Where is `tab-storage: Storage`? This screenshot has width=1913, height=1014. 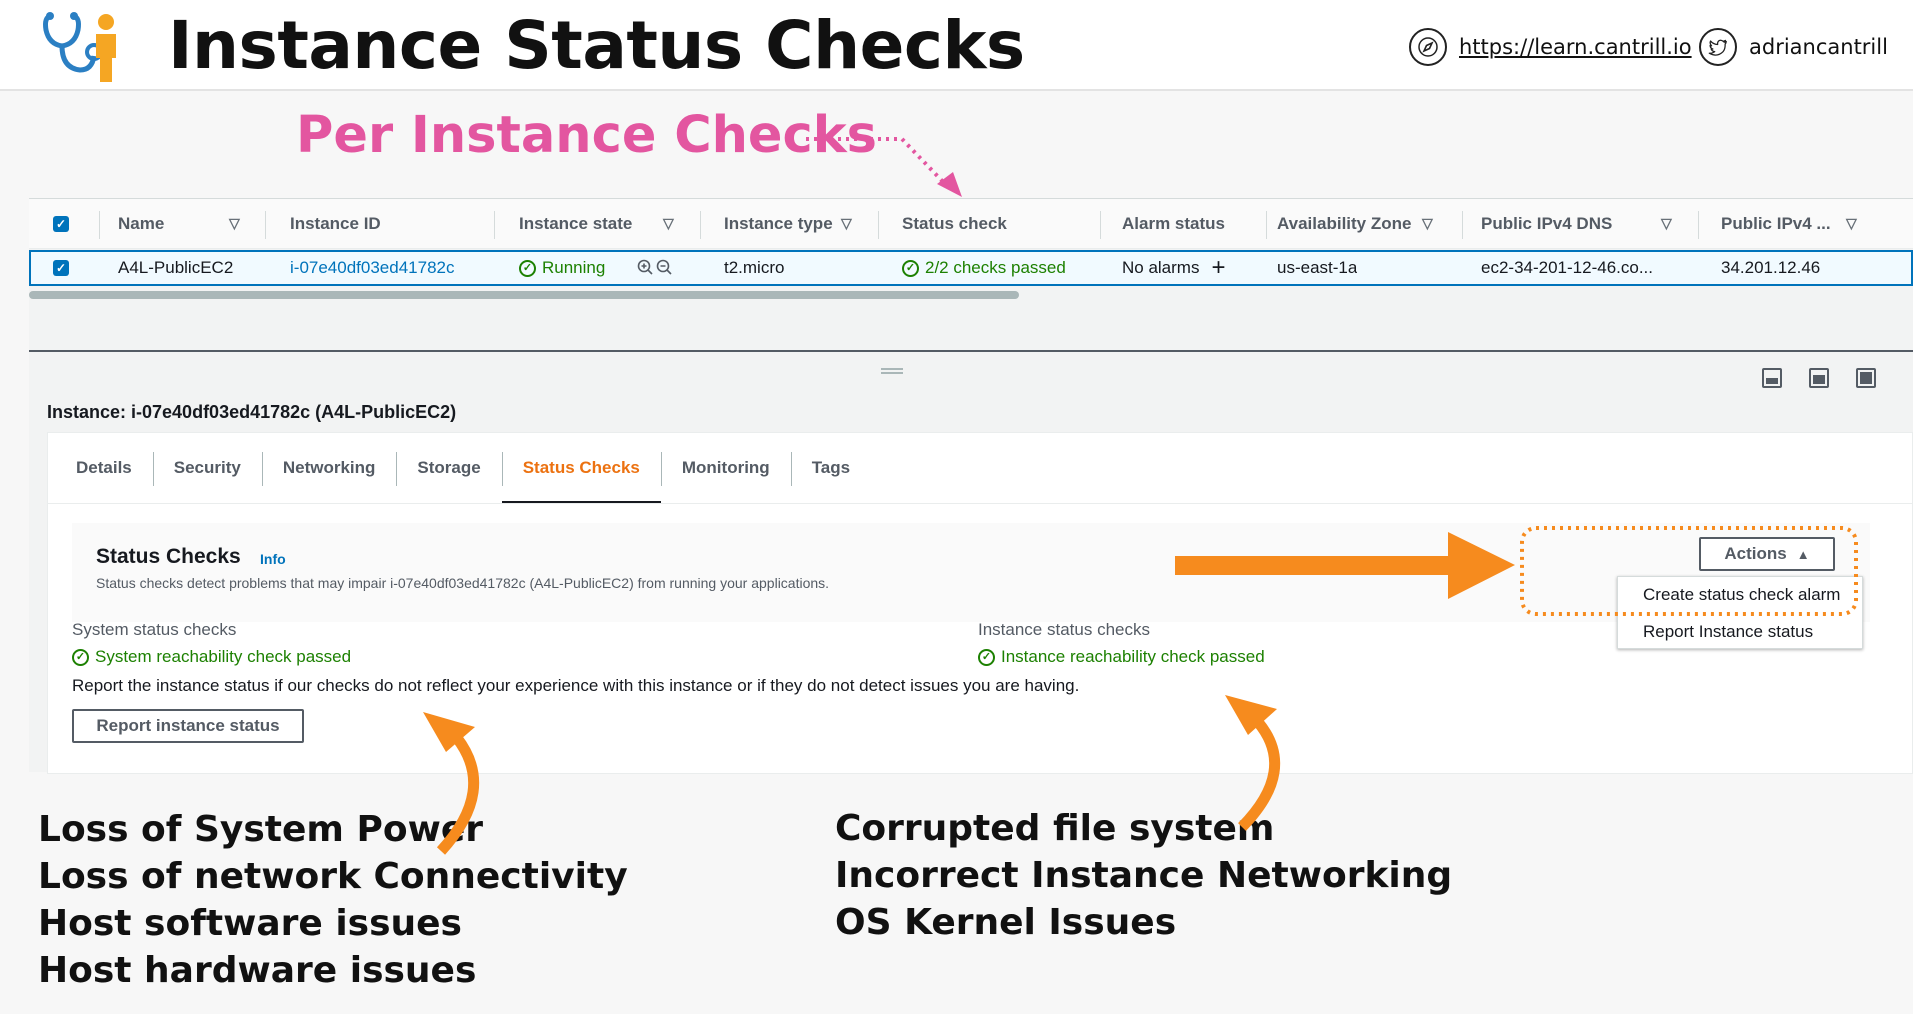 tab-storage: Storage is located at coordinates (448, 467).